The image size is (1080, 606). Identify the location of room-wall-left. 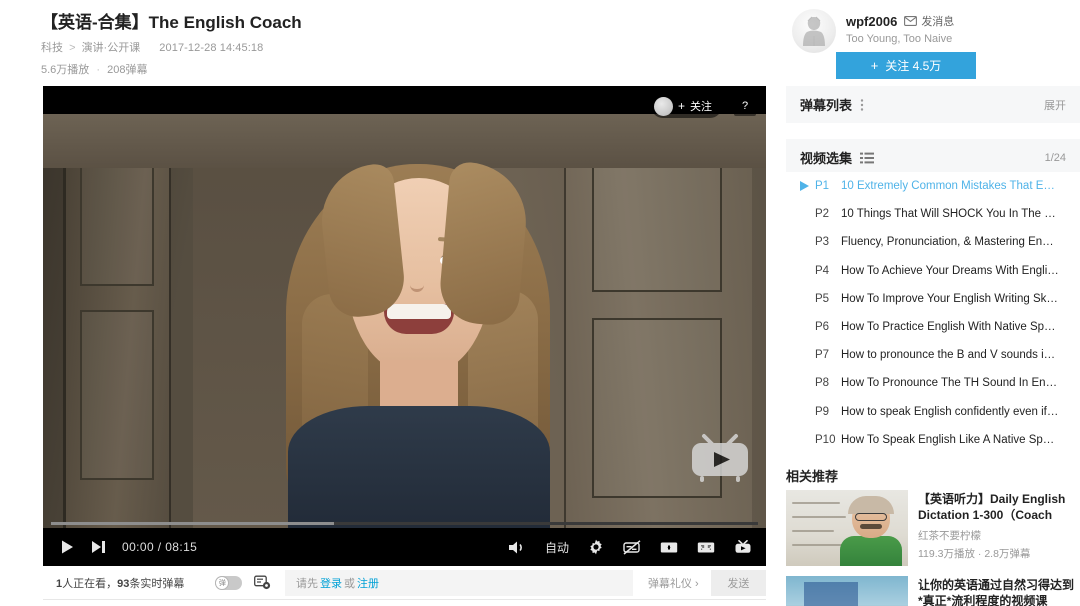
(118, 321).